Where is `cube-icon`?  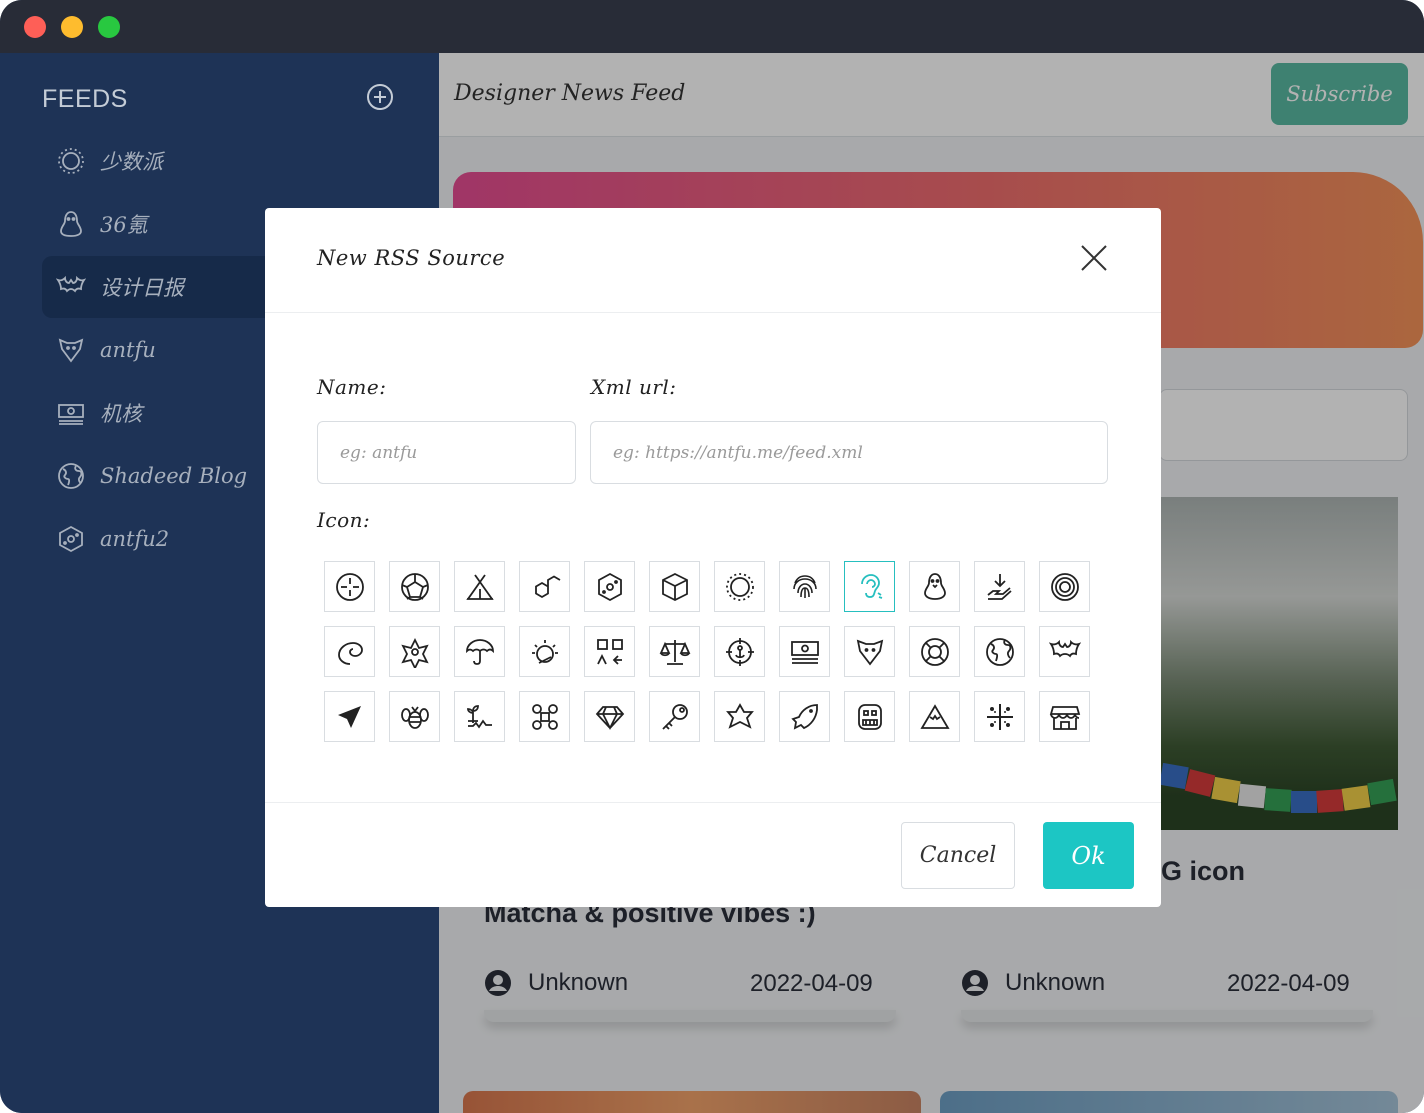 cube-icon is located at coordinates (674, 586).